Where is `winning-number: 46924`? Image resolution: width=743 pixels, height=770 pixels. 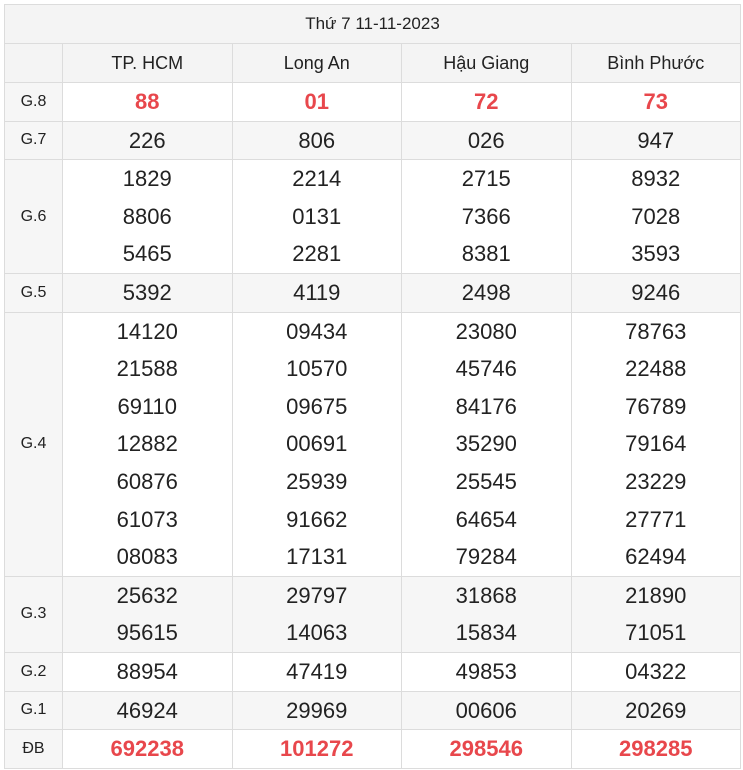 winning-number: 46924 is located at coordinates (147, 710).